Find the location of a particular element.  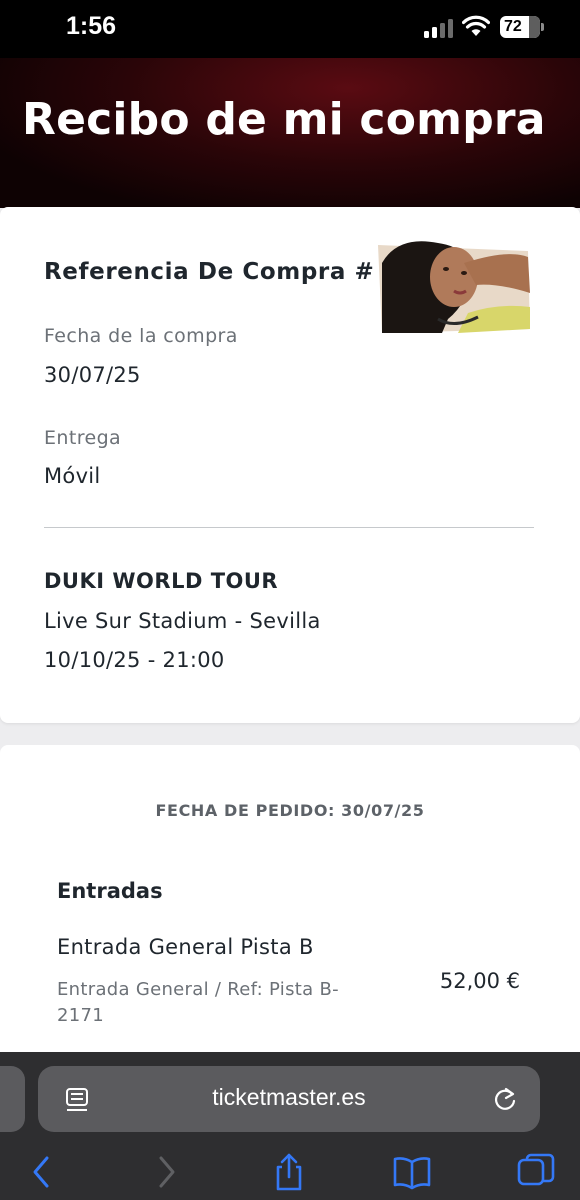

tickets-section-title: Entradas is located at coordinates (110, 891).